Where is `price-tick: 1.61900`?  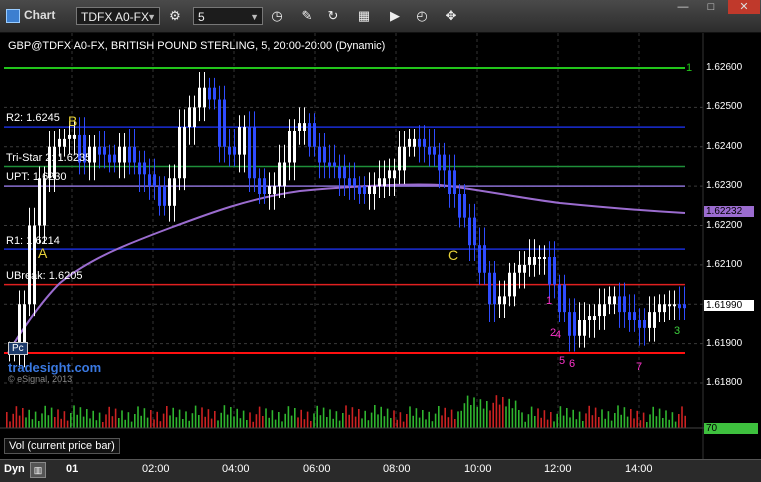
price-tick: 1.61900 is located at coordinates (724, 343).